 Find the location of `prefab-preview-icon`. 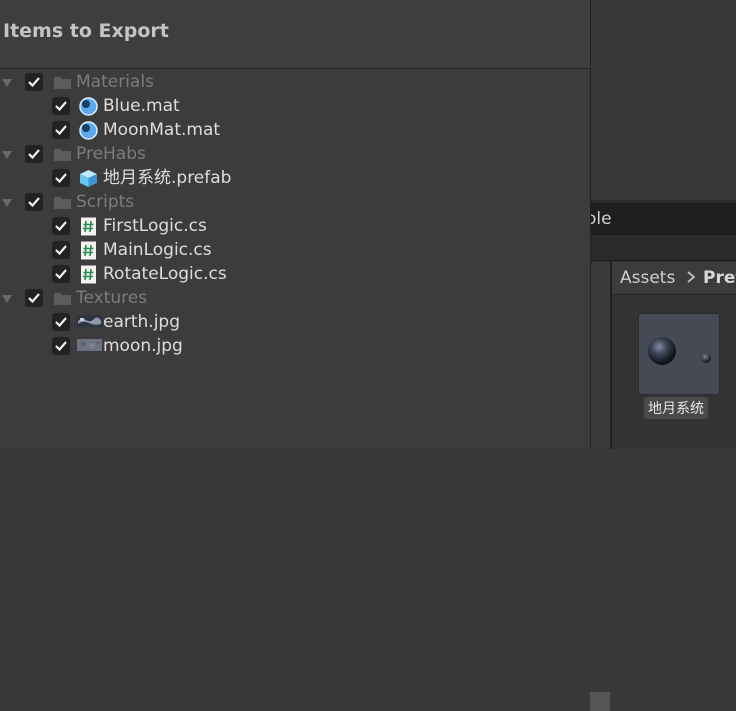

prefab-preview-icon is located at coordinates (679, 354).